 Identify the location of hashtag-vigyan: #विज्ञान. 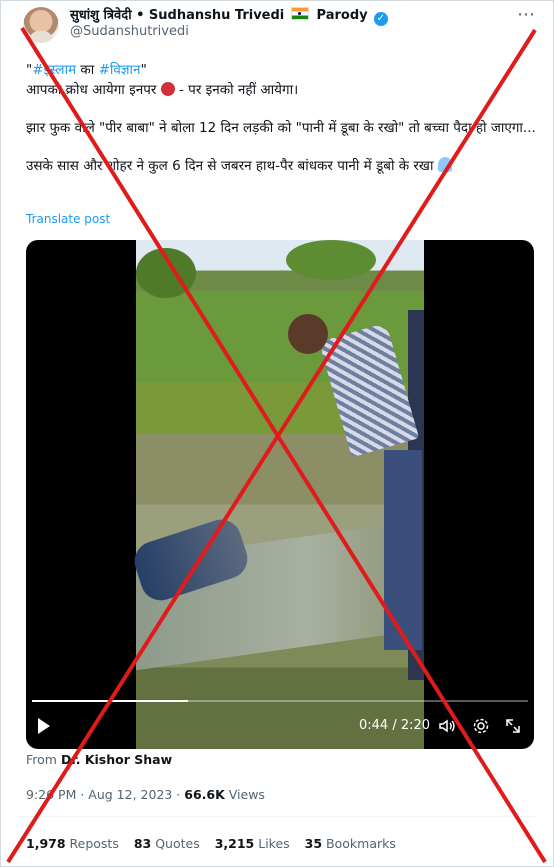
(120, 70).